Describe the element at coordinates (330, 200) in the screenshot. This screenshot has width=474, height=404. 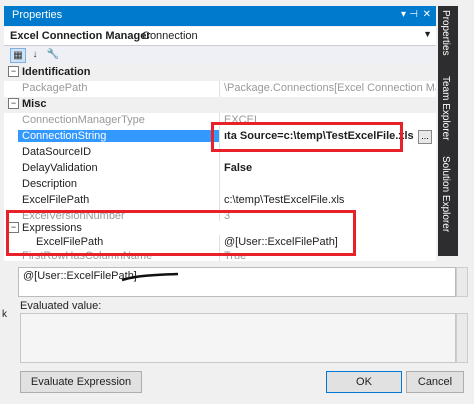
I see `property-value: c:\temp\TestExcelFile.xls` at that location.